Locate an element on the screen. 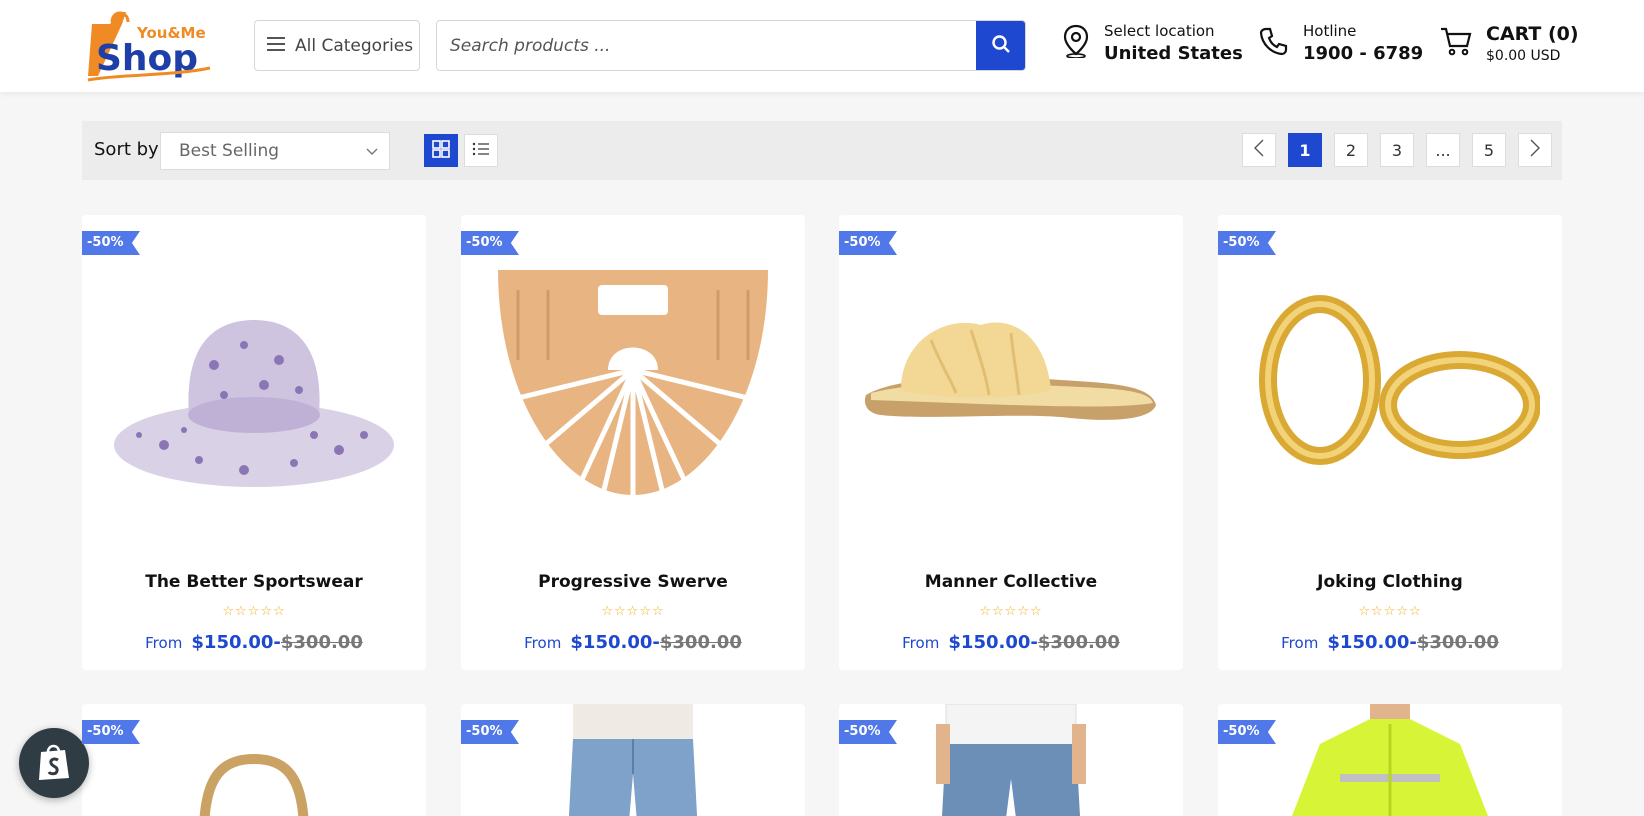 The width and height of the screenshot is (1644, 816). sort-label: Sort by is located at coordinates (126, 149).